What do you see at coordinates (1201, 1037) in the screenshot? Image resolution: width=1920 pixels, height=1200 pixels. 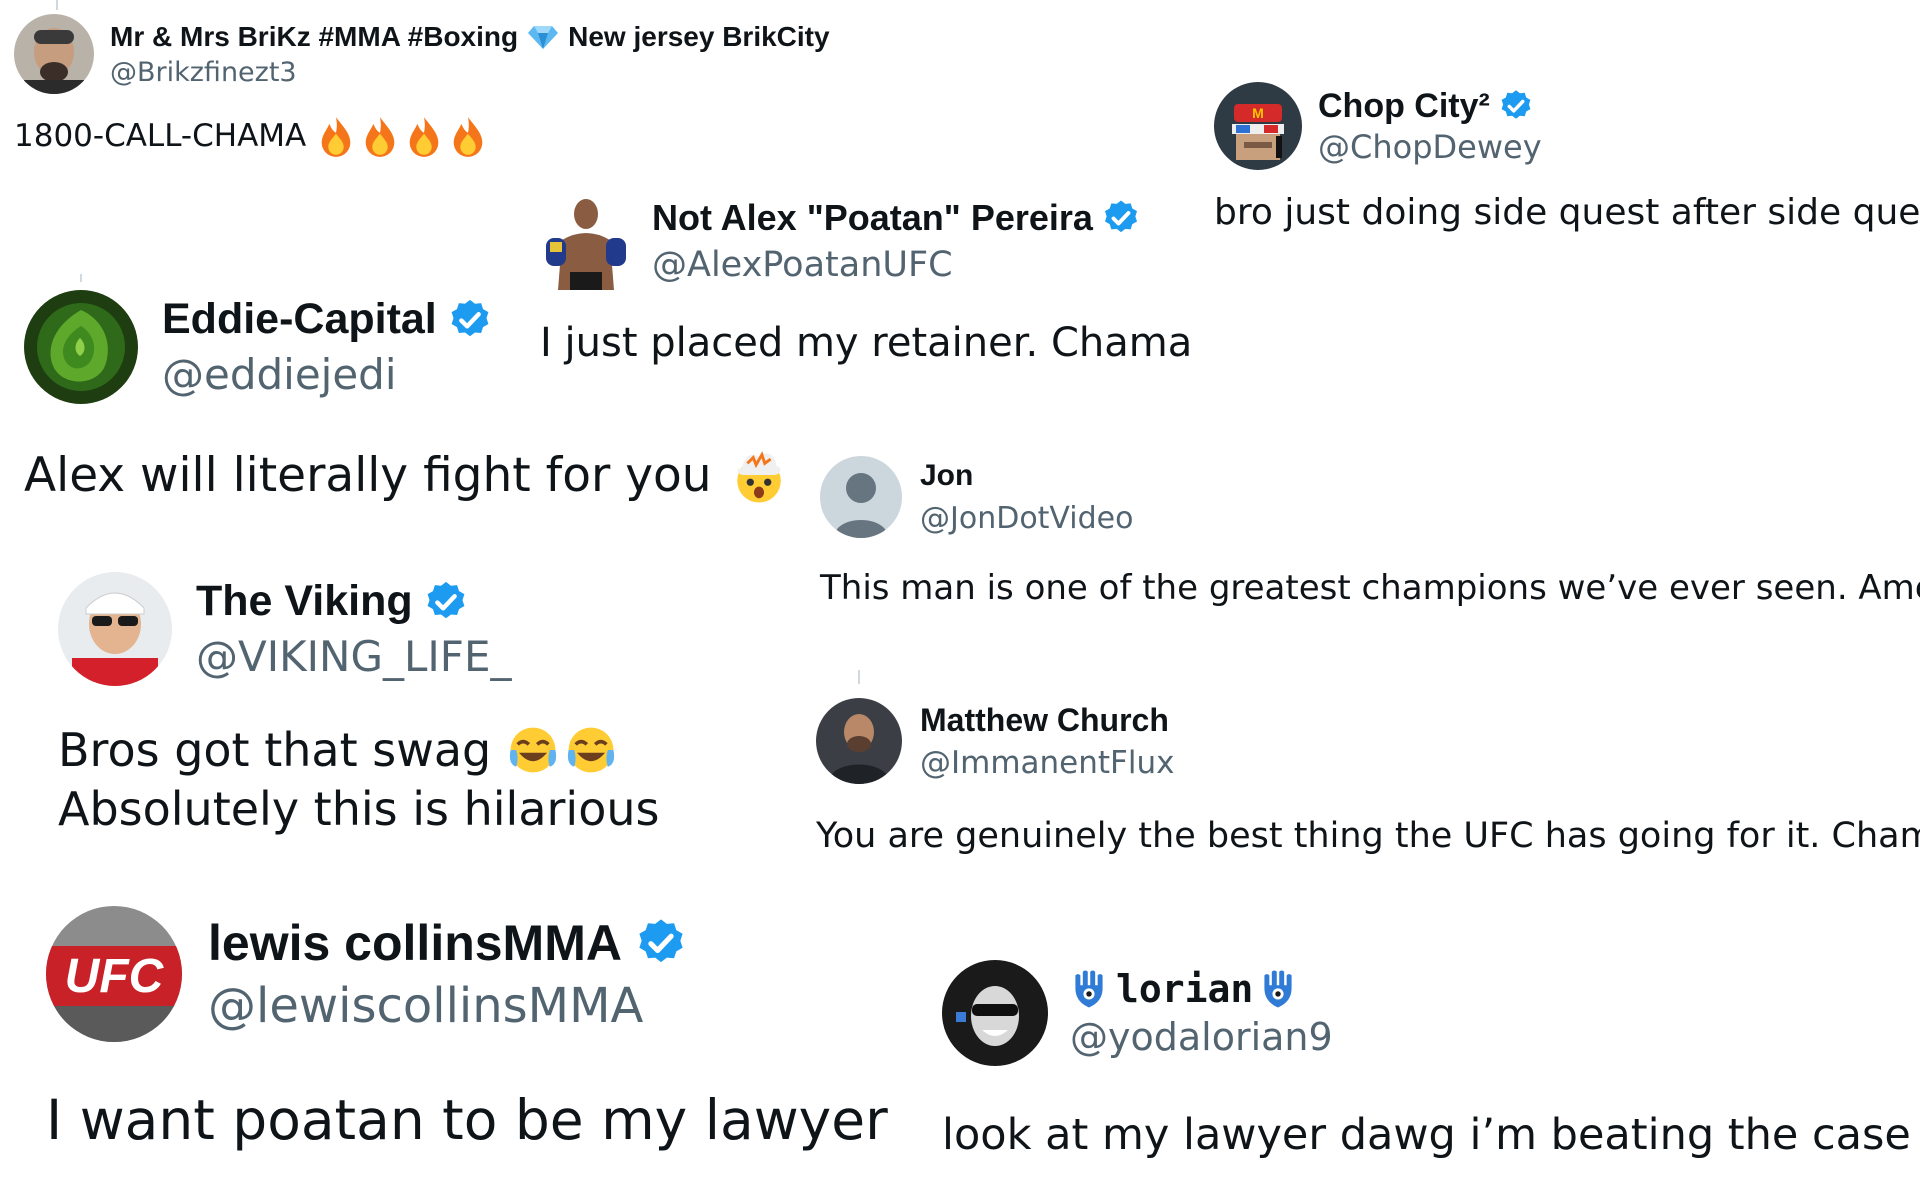 I see `handle: @yodalorian9` at bounding box center [1201, 1037].